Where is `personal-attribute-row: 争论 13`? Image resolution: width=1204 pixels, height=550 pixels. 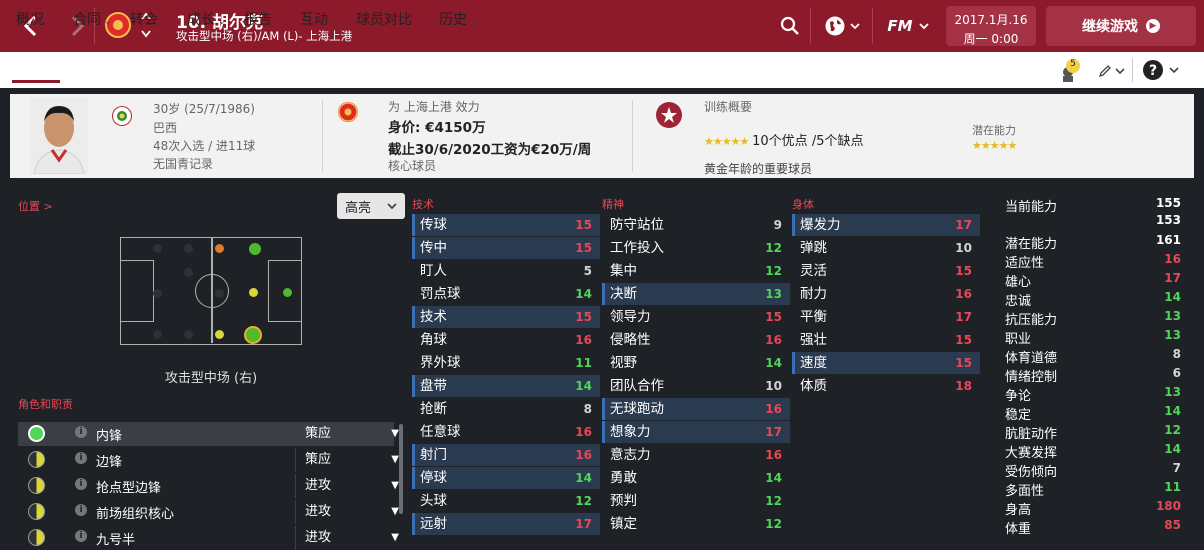 personal-attribute-row: 争论 13 is located at coordinates (1095, 394).